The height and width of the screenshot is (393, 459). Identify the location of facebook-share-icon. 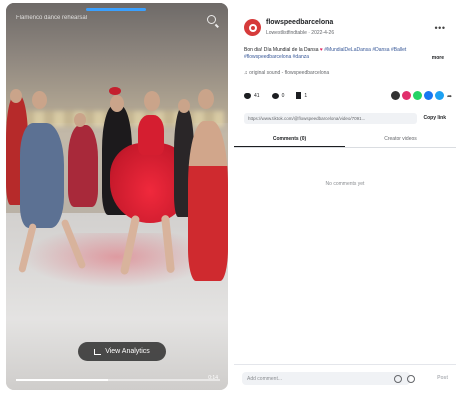
(428, 95).